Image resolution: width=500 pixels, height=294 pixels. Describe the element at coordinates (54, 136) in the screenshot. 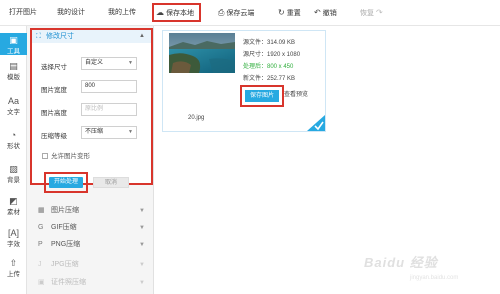

I see `compress-label: 压缩等级` at that location.